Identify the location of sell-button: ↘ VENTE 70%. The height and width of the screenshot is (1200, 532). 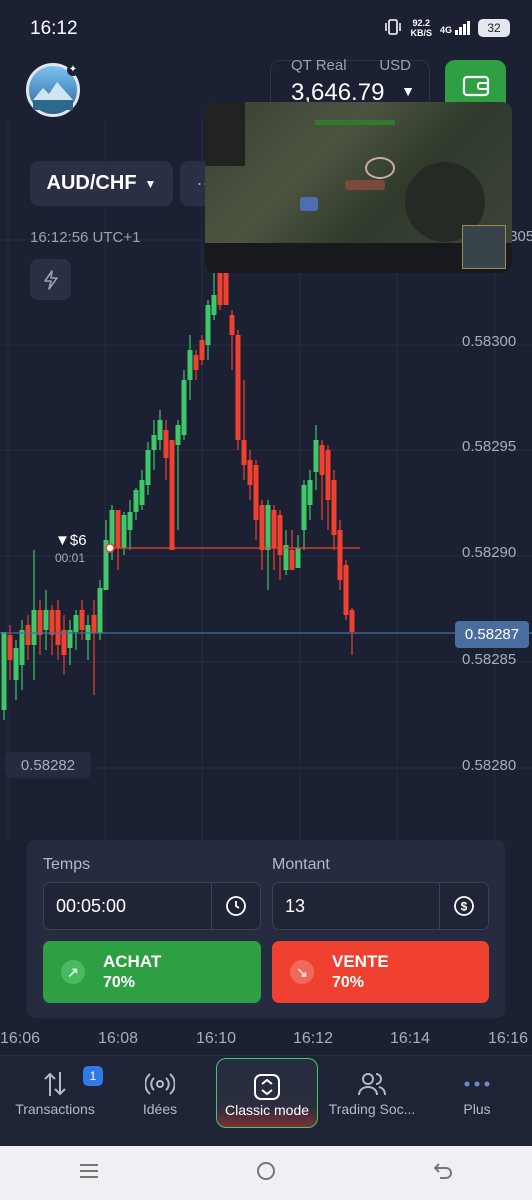
(380, 972).